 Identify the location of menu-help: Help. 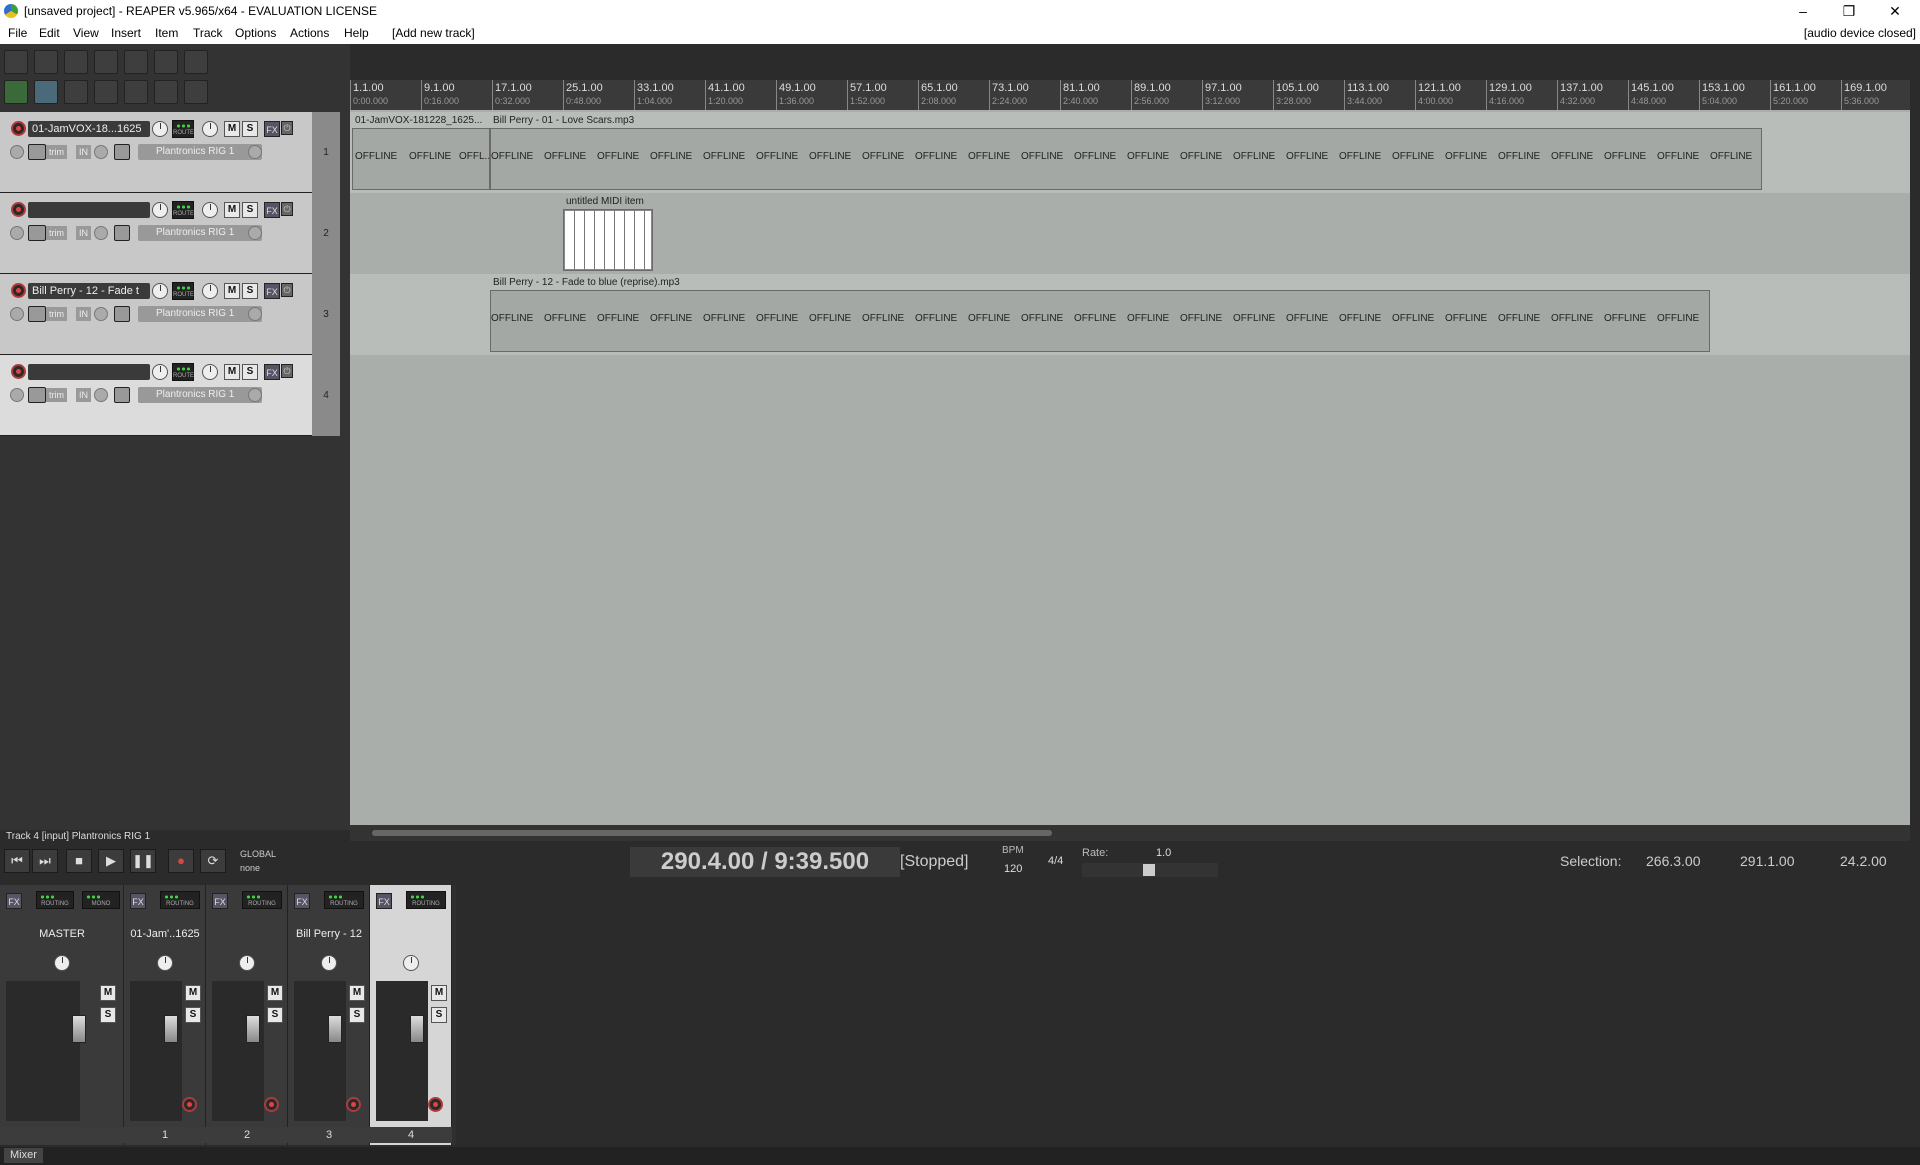
(356, 33).